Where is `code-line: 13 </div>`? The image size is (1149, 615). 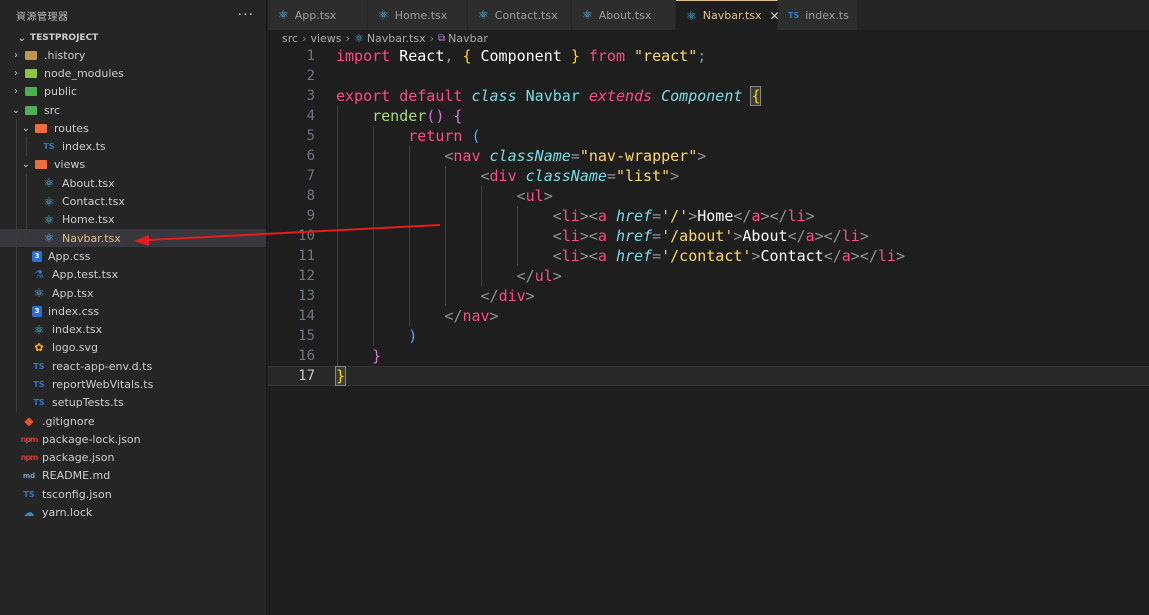
code-line: 13 </div> is located at coordinates (708, 296).